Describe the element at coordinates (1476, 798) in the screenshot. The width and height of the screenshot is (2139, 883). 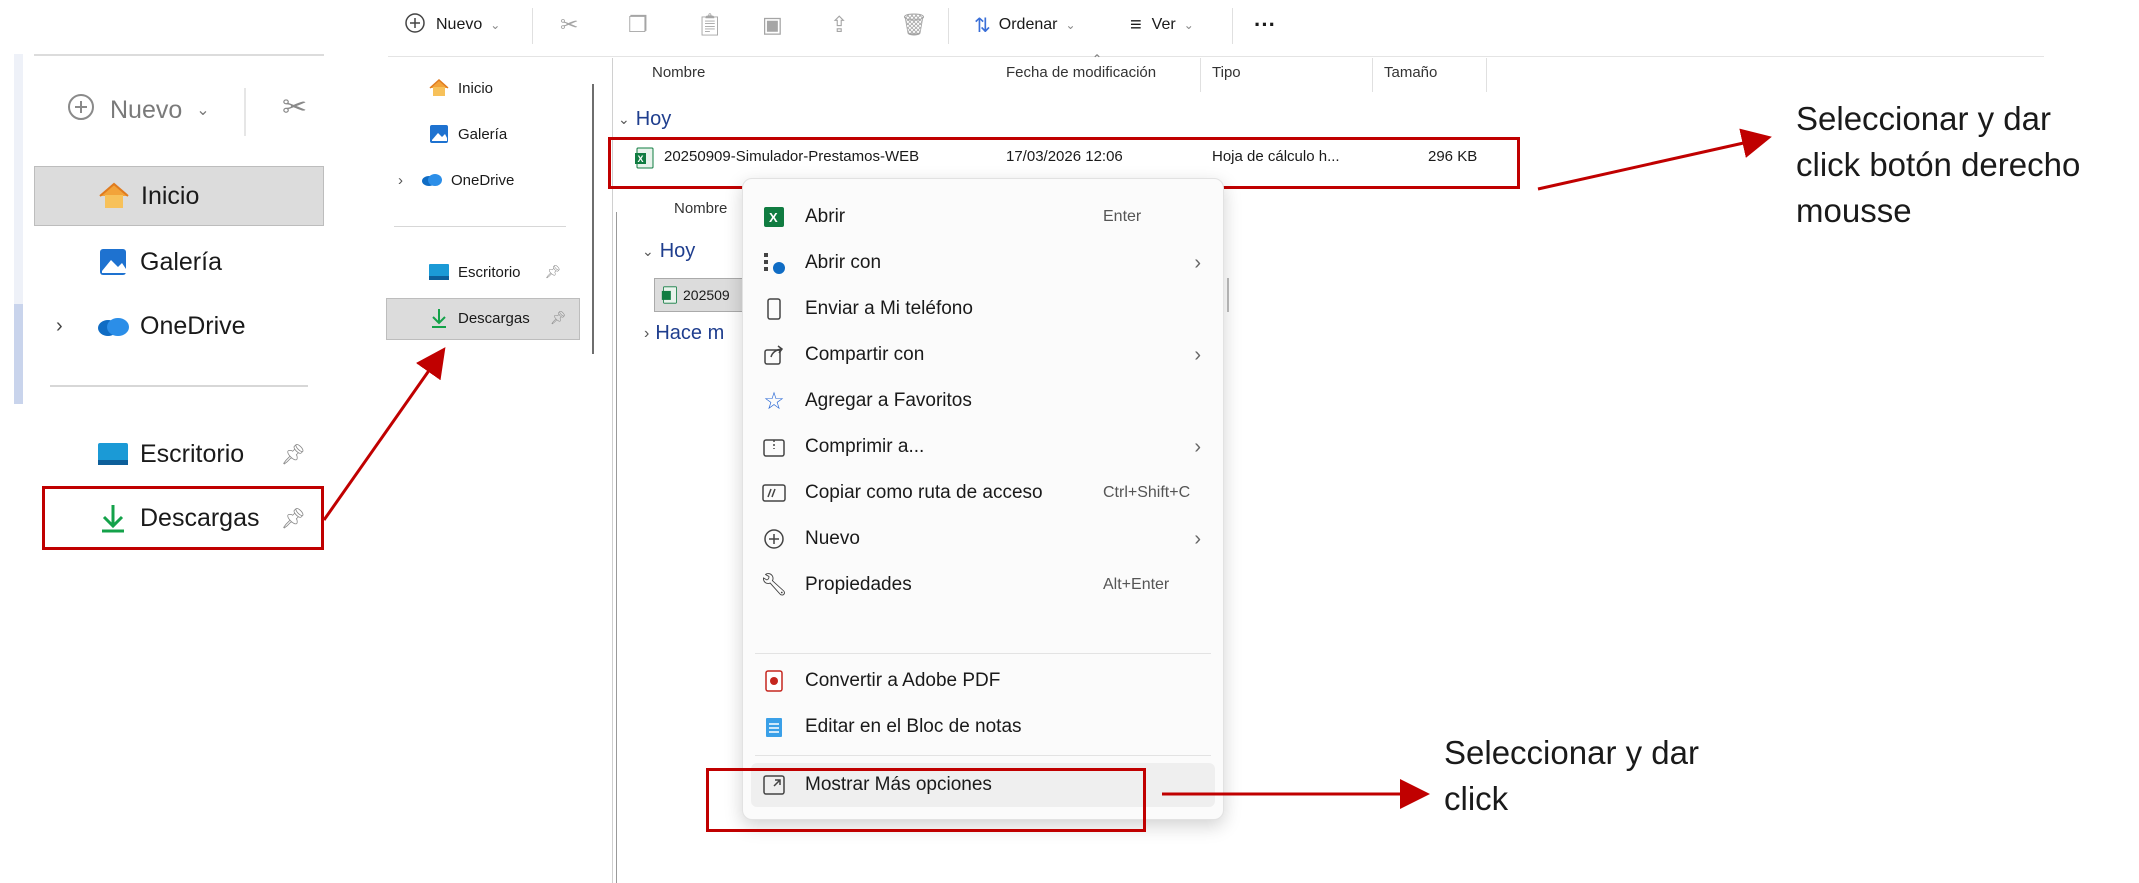
I see `annotation-line: click` at that location.